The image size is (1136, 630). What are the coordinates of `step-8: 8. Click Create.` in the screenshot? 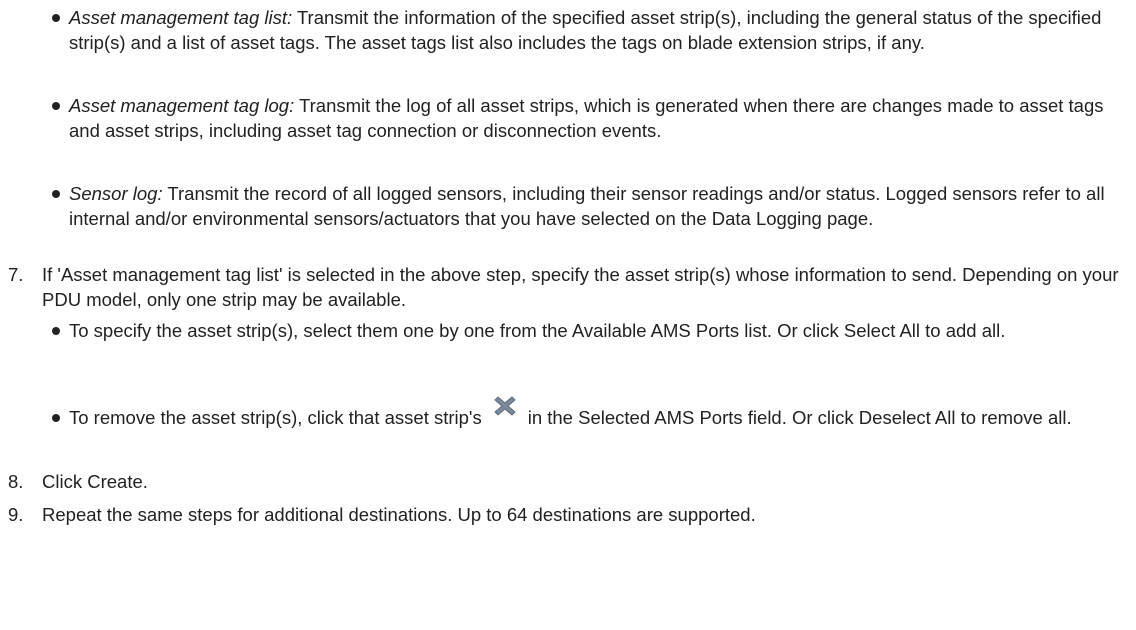 It's located at (568, 481).